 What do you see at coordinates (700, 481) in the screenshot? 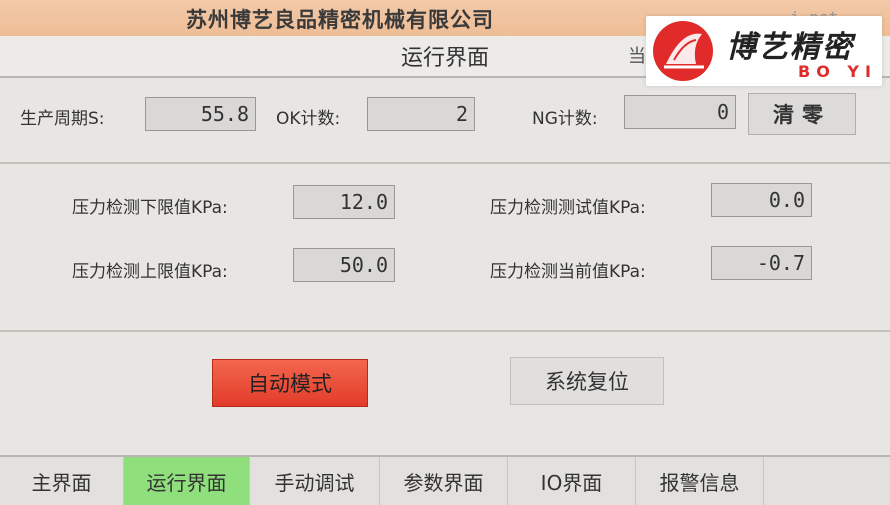
I see `tab-alarms: 报警信息` at bounding box center [700, 481].